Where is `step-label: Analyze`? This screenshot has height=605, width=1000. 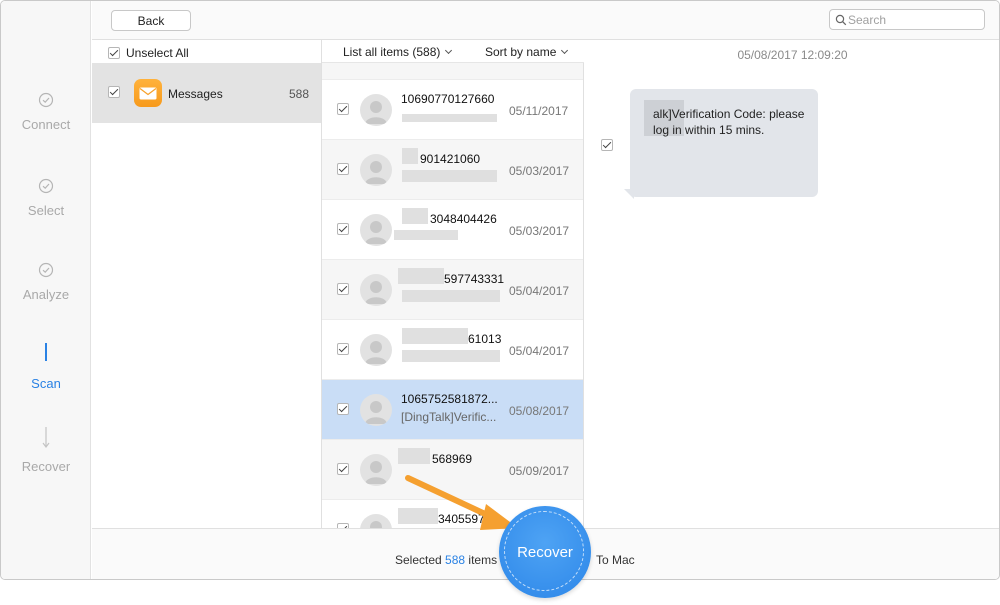 step-label: Analyze is located at coordinates (46, 294).